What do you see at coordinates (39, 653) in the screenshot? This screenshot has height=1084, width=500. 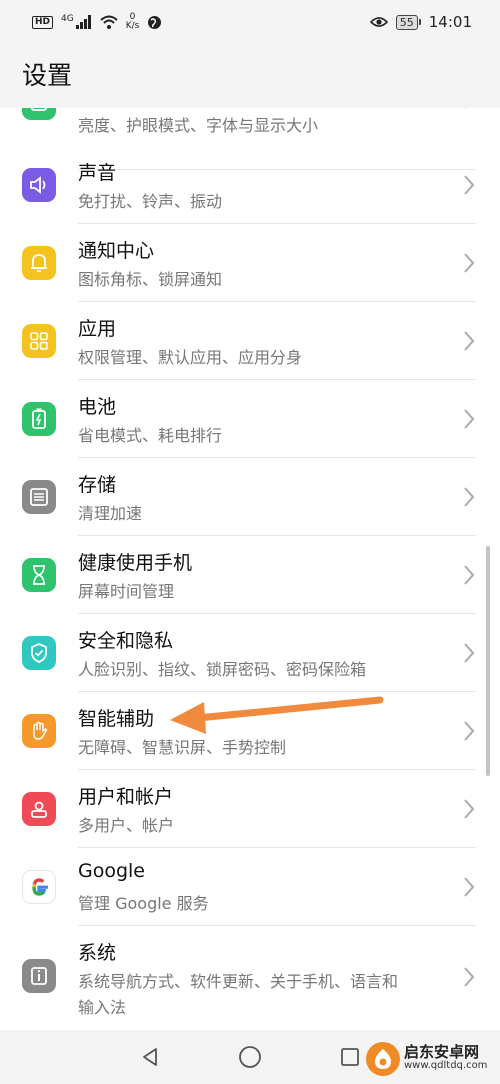 I see `shield-icon` at bounding box center [39, 653].